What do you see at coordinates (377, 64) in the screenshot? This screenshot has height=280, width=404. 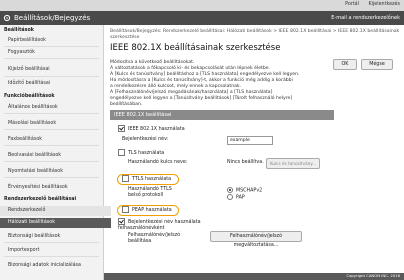 I see `cancel-button: Mégse` at bounding box center [377, 64].